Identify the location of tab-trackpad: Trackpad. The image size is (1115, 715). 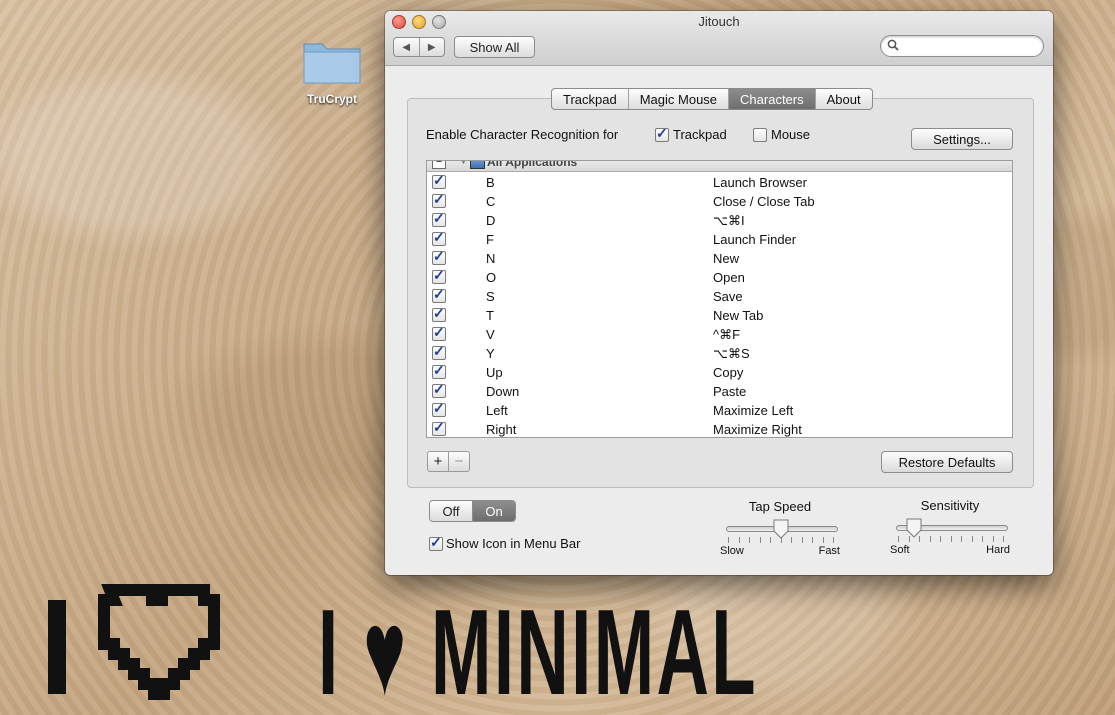
(590, 99).